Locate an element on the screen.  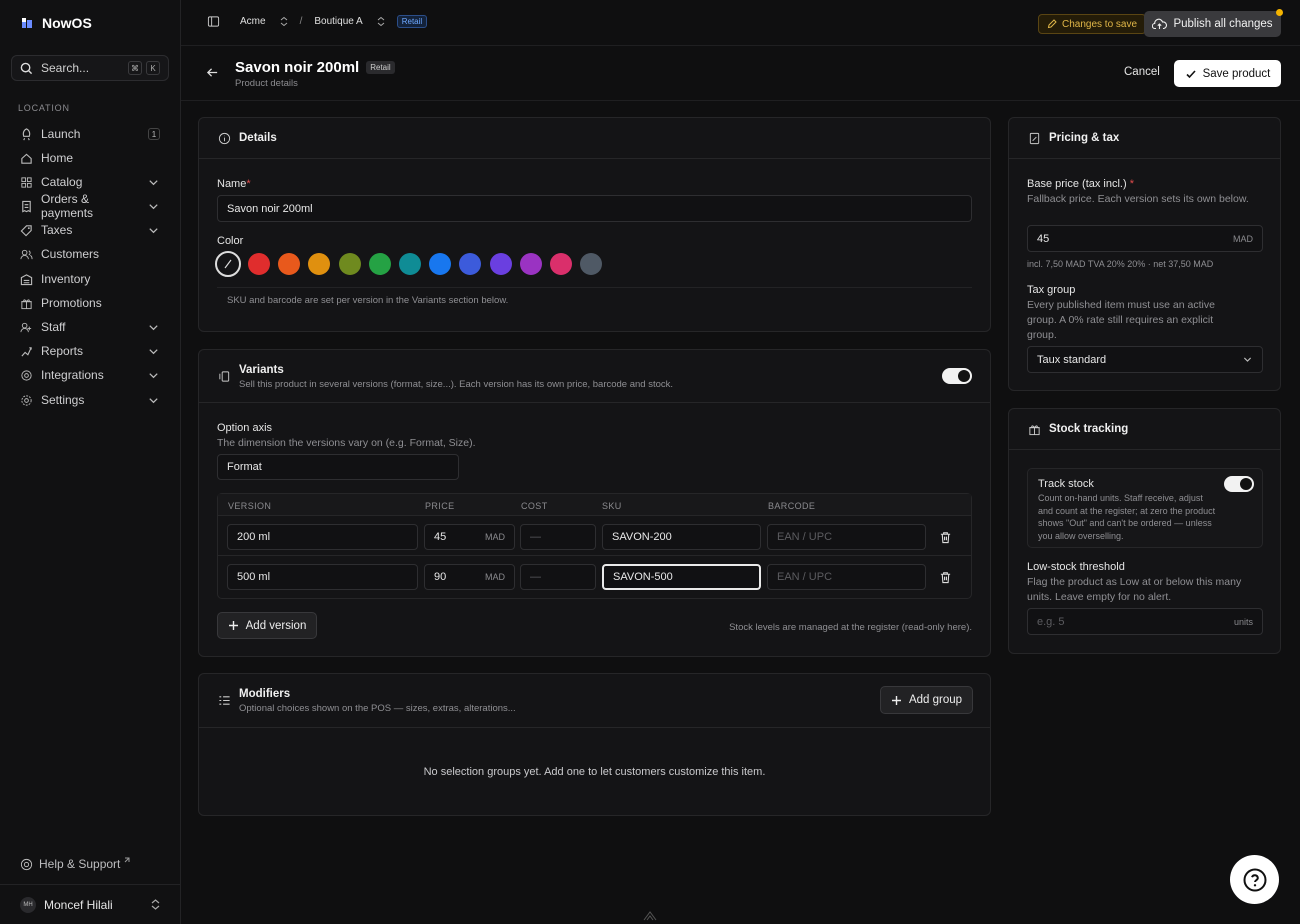
add-group-label: Add group is located at coordinates (935, 700).